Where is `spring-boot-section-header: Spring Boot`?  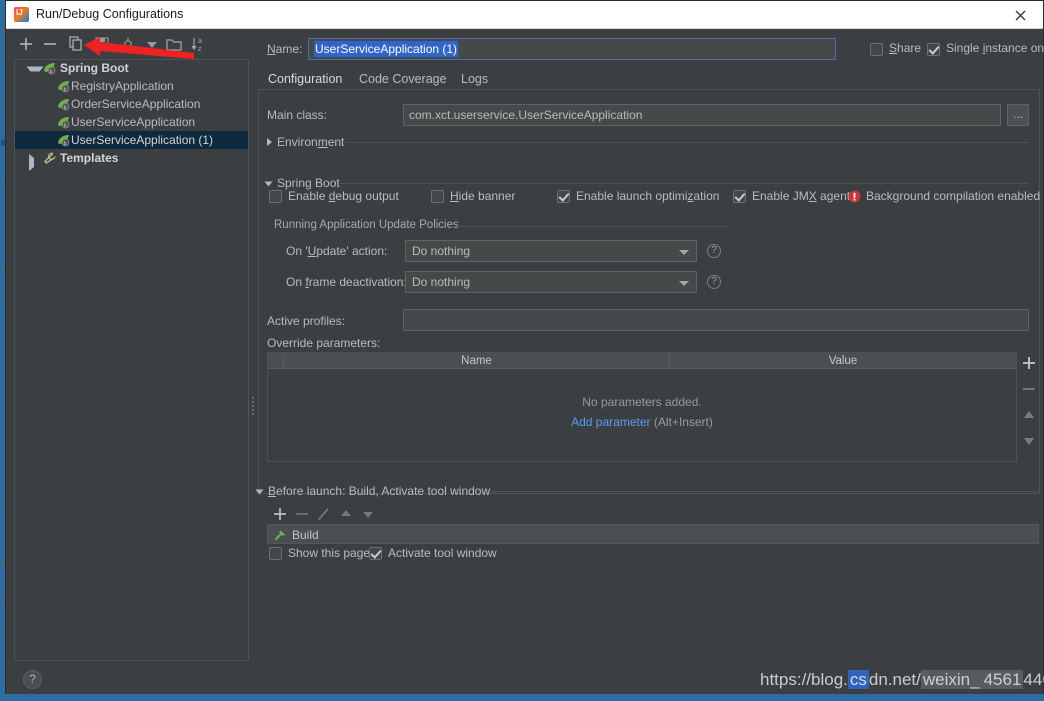
spring-boot-section-header: Spring Boot is located at coordinates (646, 183).